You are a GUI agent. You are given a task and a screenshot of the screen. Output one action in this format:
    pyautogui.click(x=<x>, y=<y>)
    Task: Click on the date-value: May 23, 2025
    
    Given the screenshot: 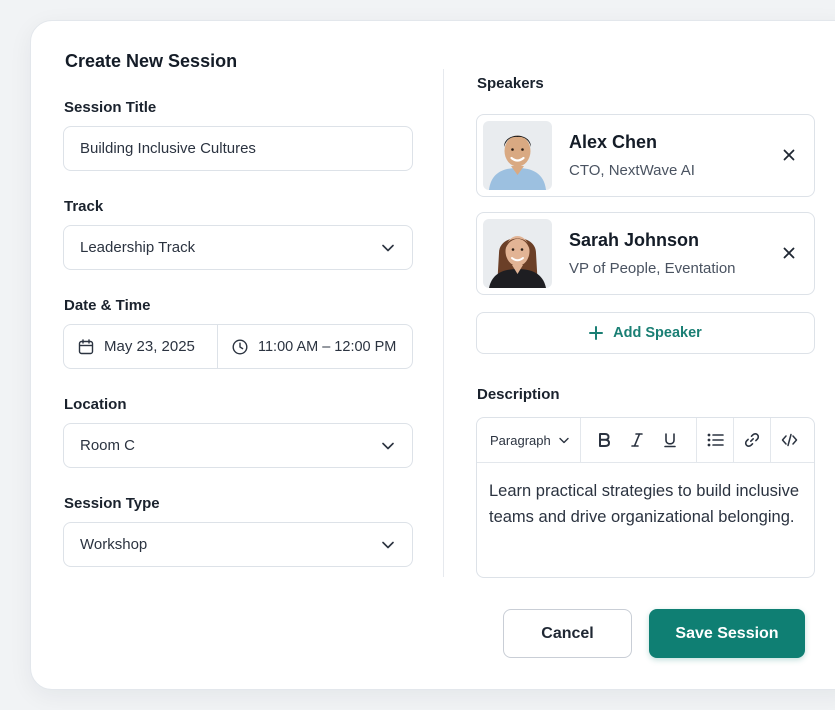 What is the action you would take?
    pyautogui.click(x=149, y=346)
    